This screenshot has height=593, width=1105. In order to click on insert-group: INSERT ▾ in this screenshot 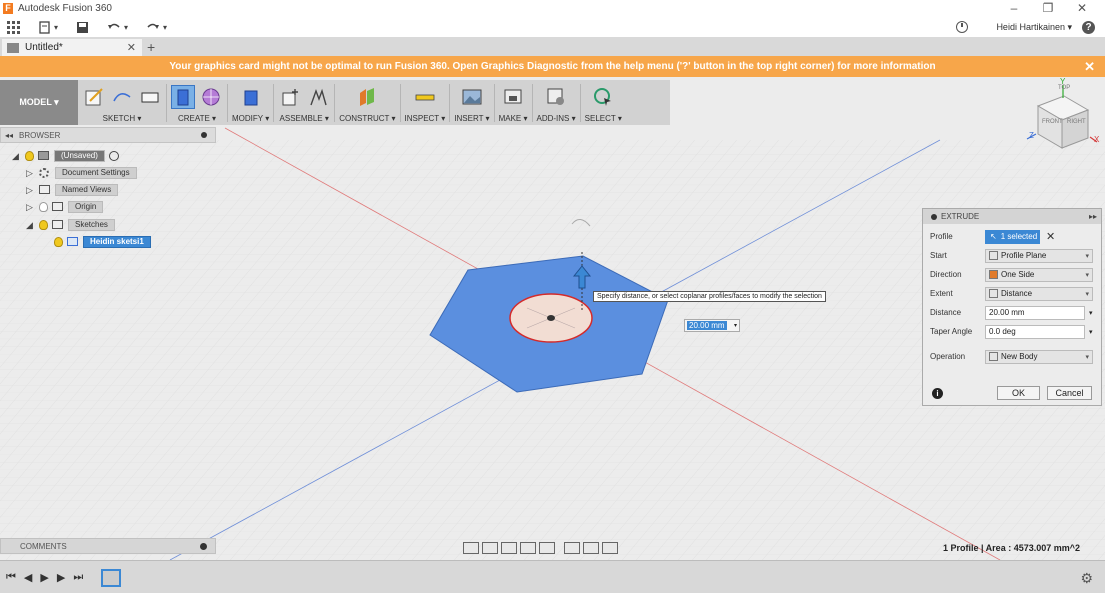, I will do `click(471, 102)`.